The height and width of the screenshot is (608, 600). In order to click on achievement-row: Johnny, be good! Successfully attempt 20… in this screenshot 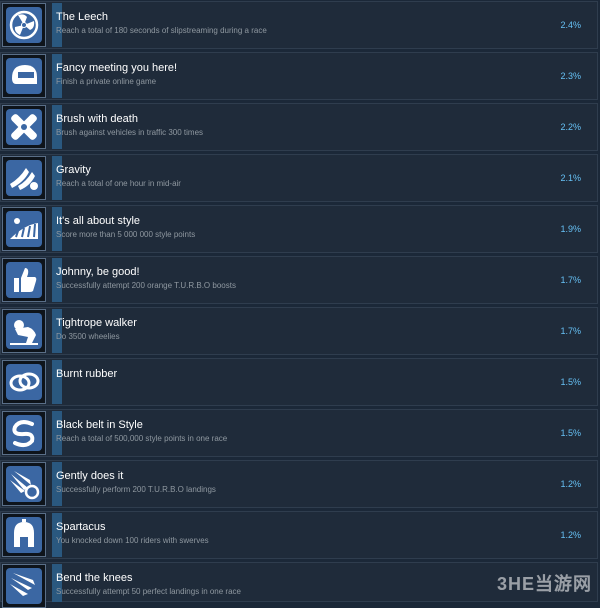, I will do `click(299, 280)`.